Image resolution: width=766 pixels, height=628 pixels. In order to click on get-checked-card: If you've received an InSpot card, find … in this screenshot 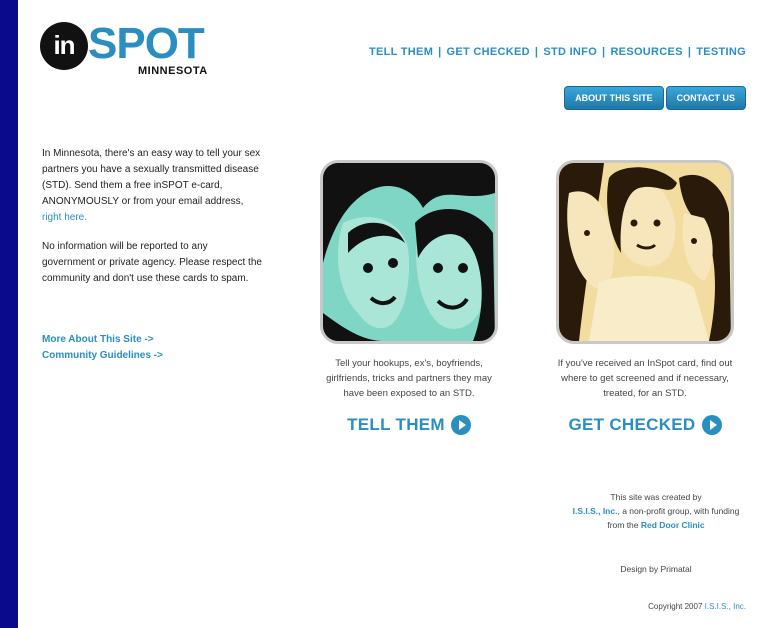, I will do `click(645, 297)`.